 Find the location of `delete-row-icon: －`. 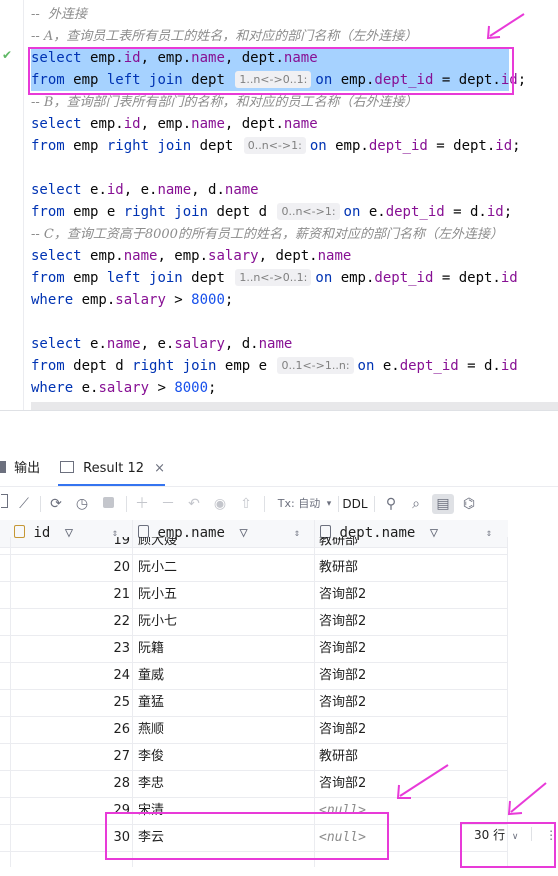

delete-row-icon: － is located at coordinates (168, 504).